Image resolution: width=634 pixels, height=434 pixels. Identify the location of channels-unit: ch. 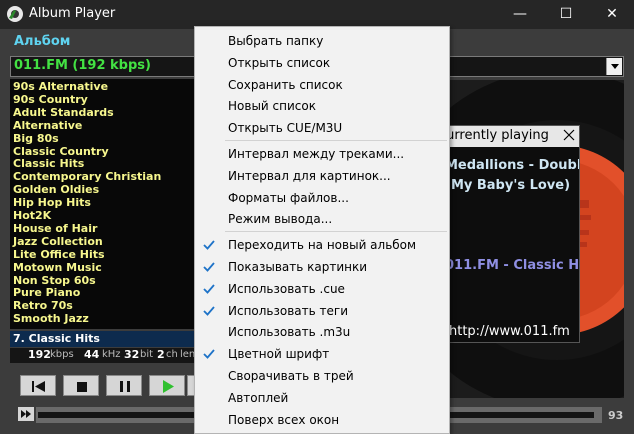
(172, 354).